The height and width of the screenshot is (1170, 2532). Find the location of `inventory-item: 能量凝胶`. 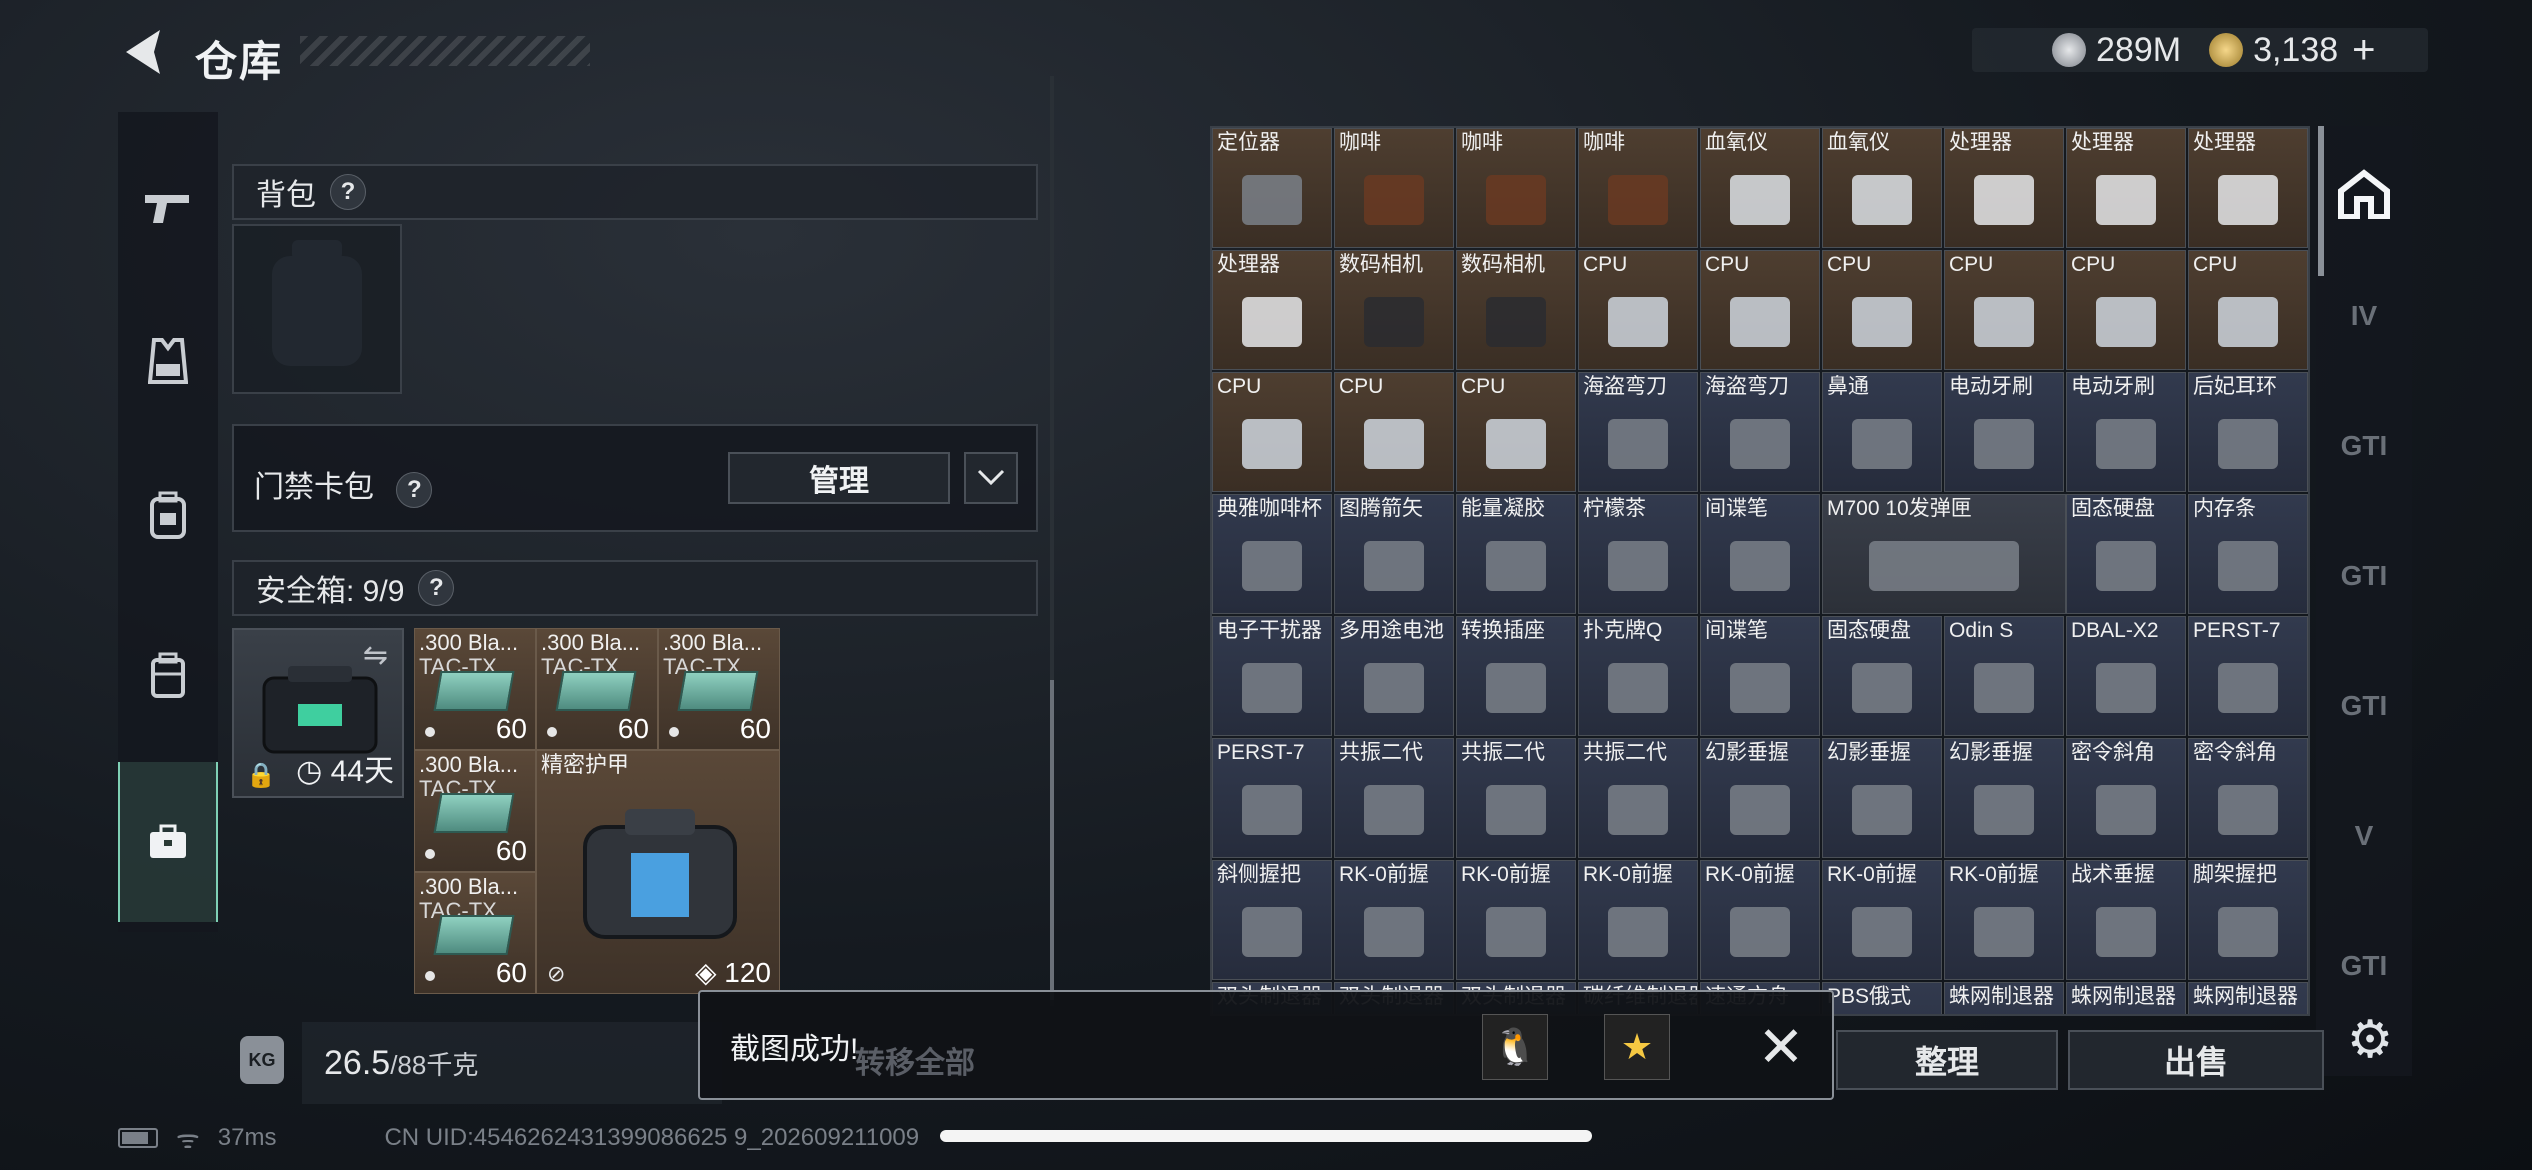

inventory-item: 能量凝胶 is located at coordinates (1516, 554).